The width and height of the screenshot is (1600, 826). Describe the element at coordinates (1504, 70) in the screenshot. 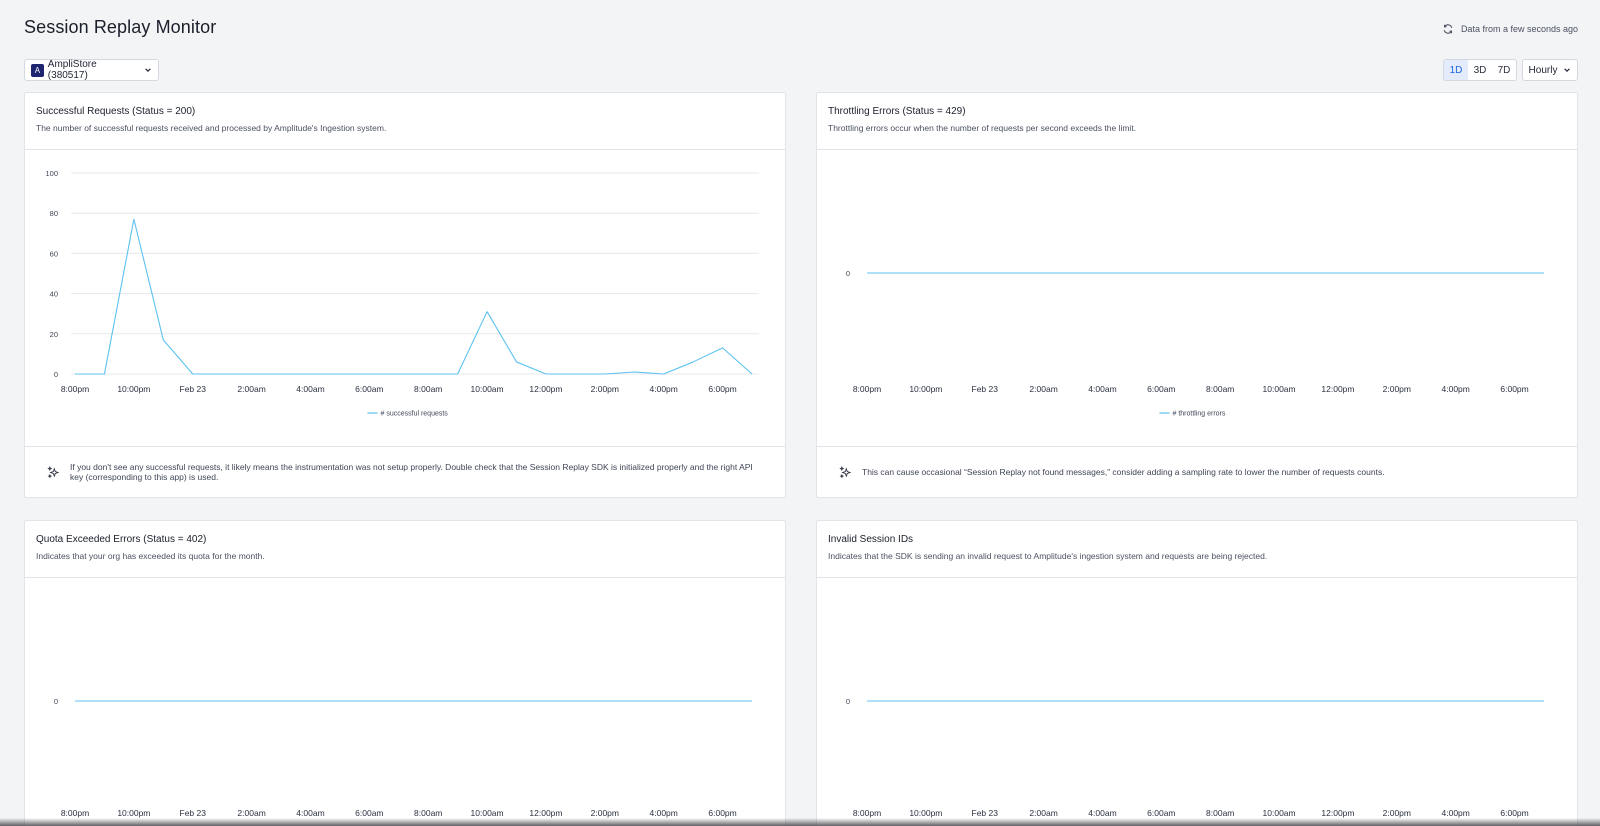

I see `range-7d-button: 7D` at that location.